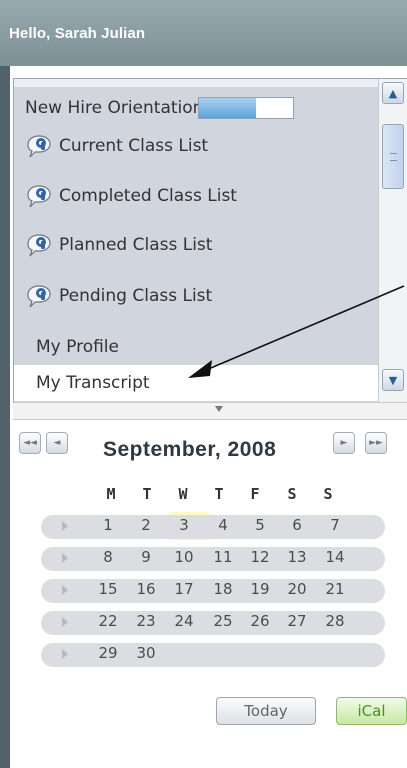 The image size is (407, 768). I want to click on calendar-day: 2, so click(146, 525).